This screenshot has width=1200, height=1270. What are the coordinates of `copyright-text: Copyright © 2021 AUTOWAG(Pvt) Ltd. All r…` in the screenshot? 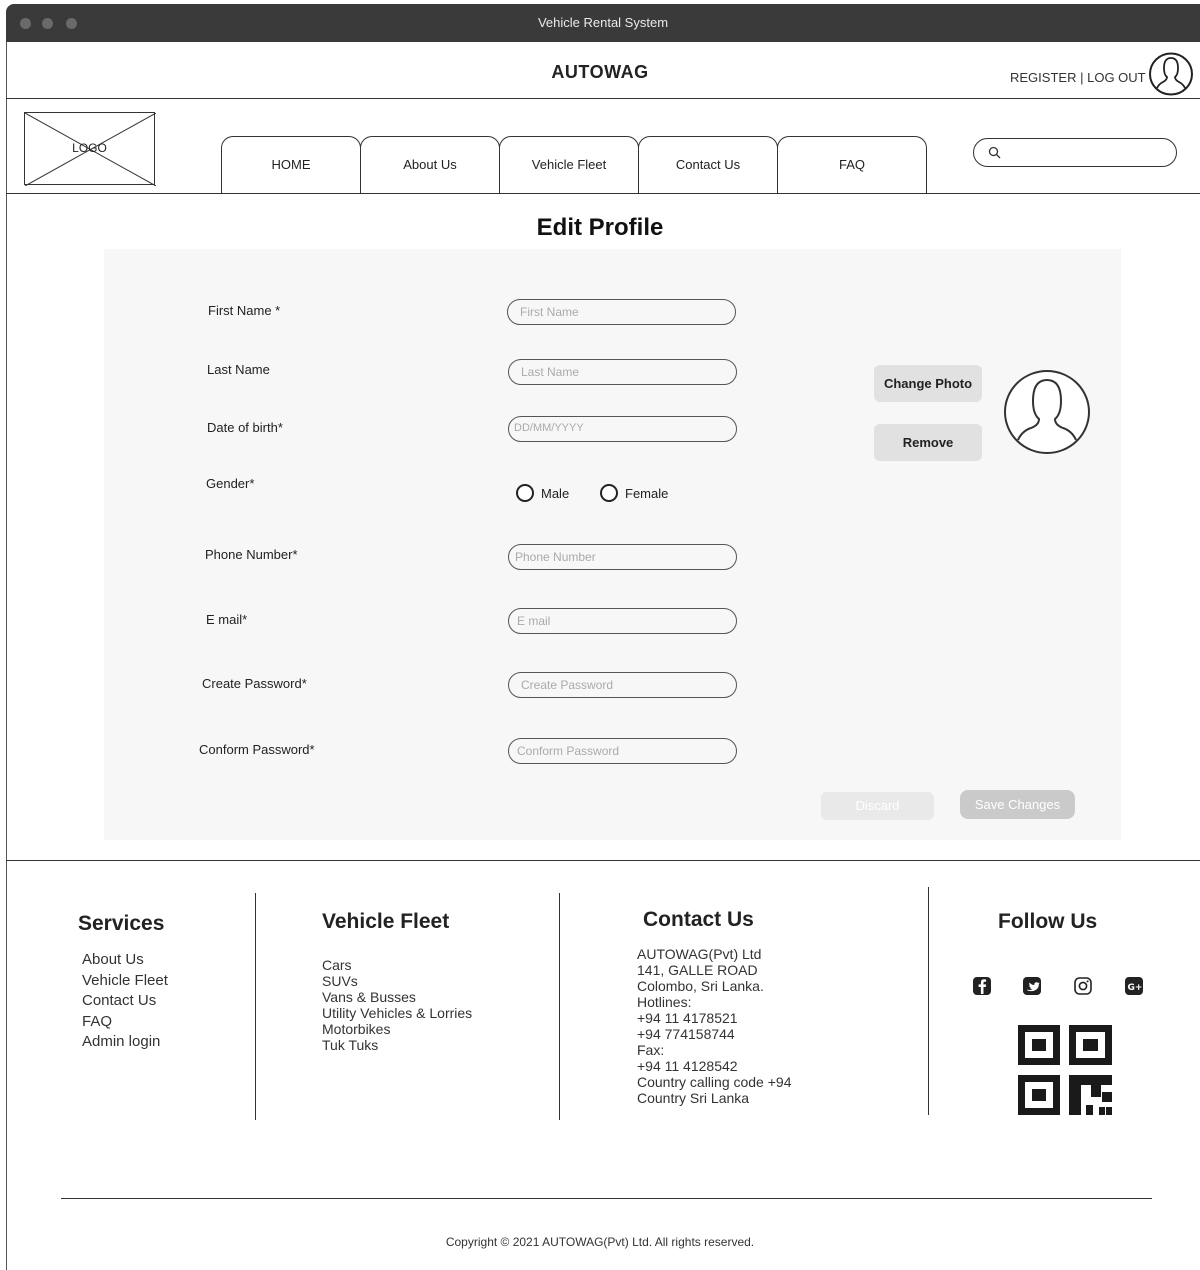 It's located at (600, 1242).